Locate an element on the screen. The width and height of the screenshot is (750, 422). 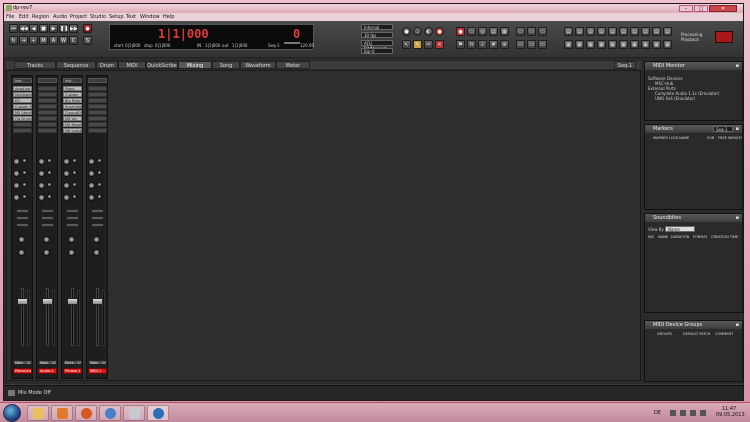
eraser-tool-icon: ✕ is located at coordinates (439, 44).